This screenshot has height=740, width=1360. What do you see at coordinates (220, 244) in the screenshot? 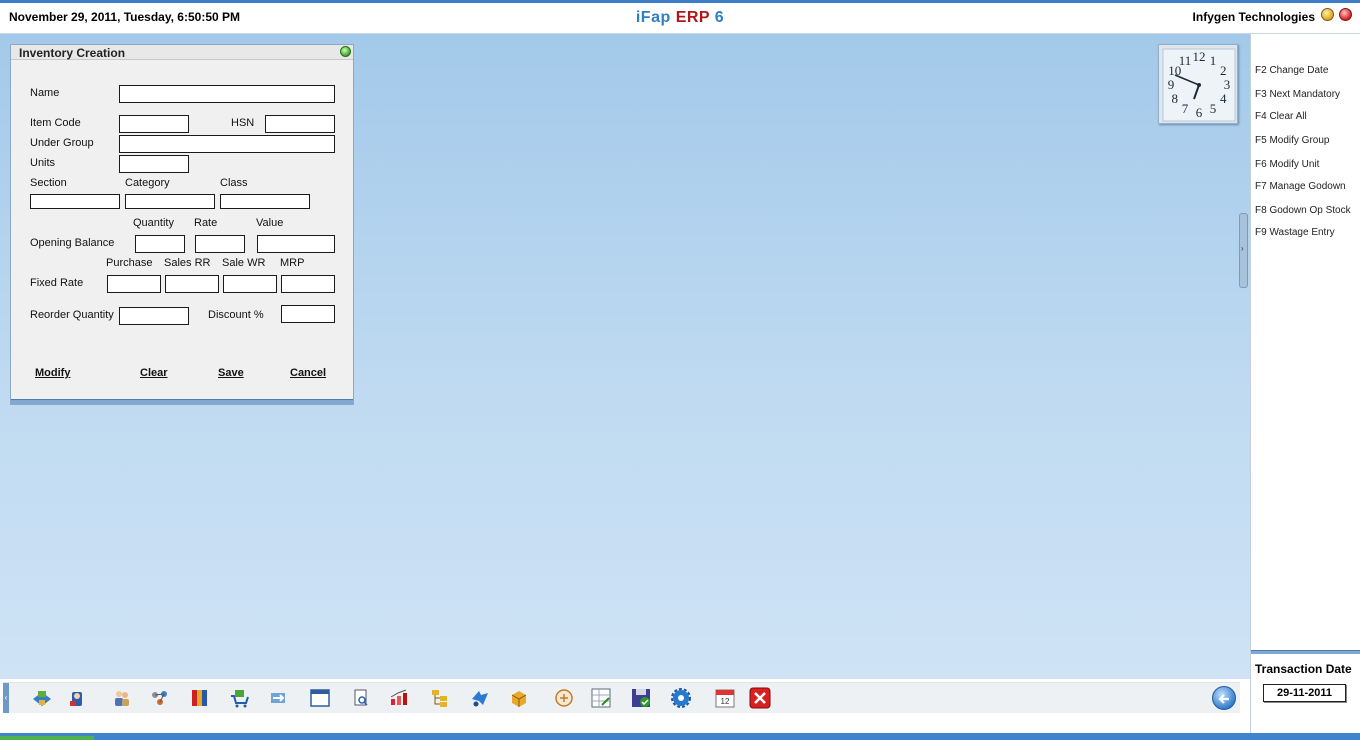
I see `rate-field` at bounding box center [220, 244].